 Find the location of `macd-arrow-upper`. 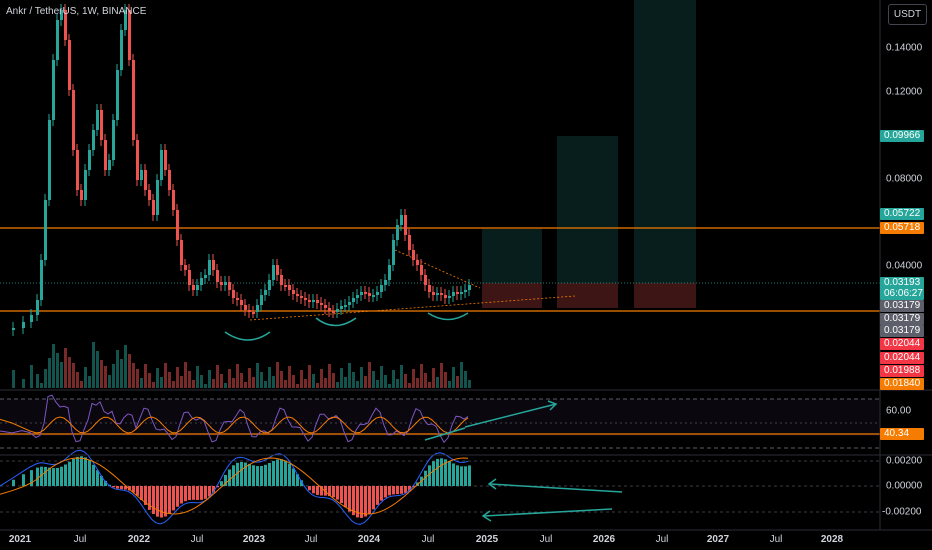

macd-arrow-upper is located at coordinates (556, 488).